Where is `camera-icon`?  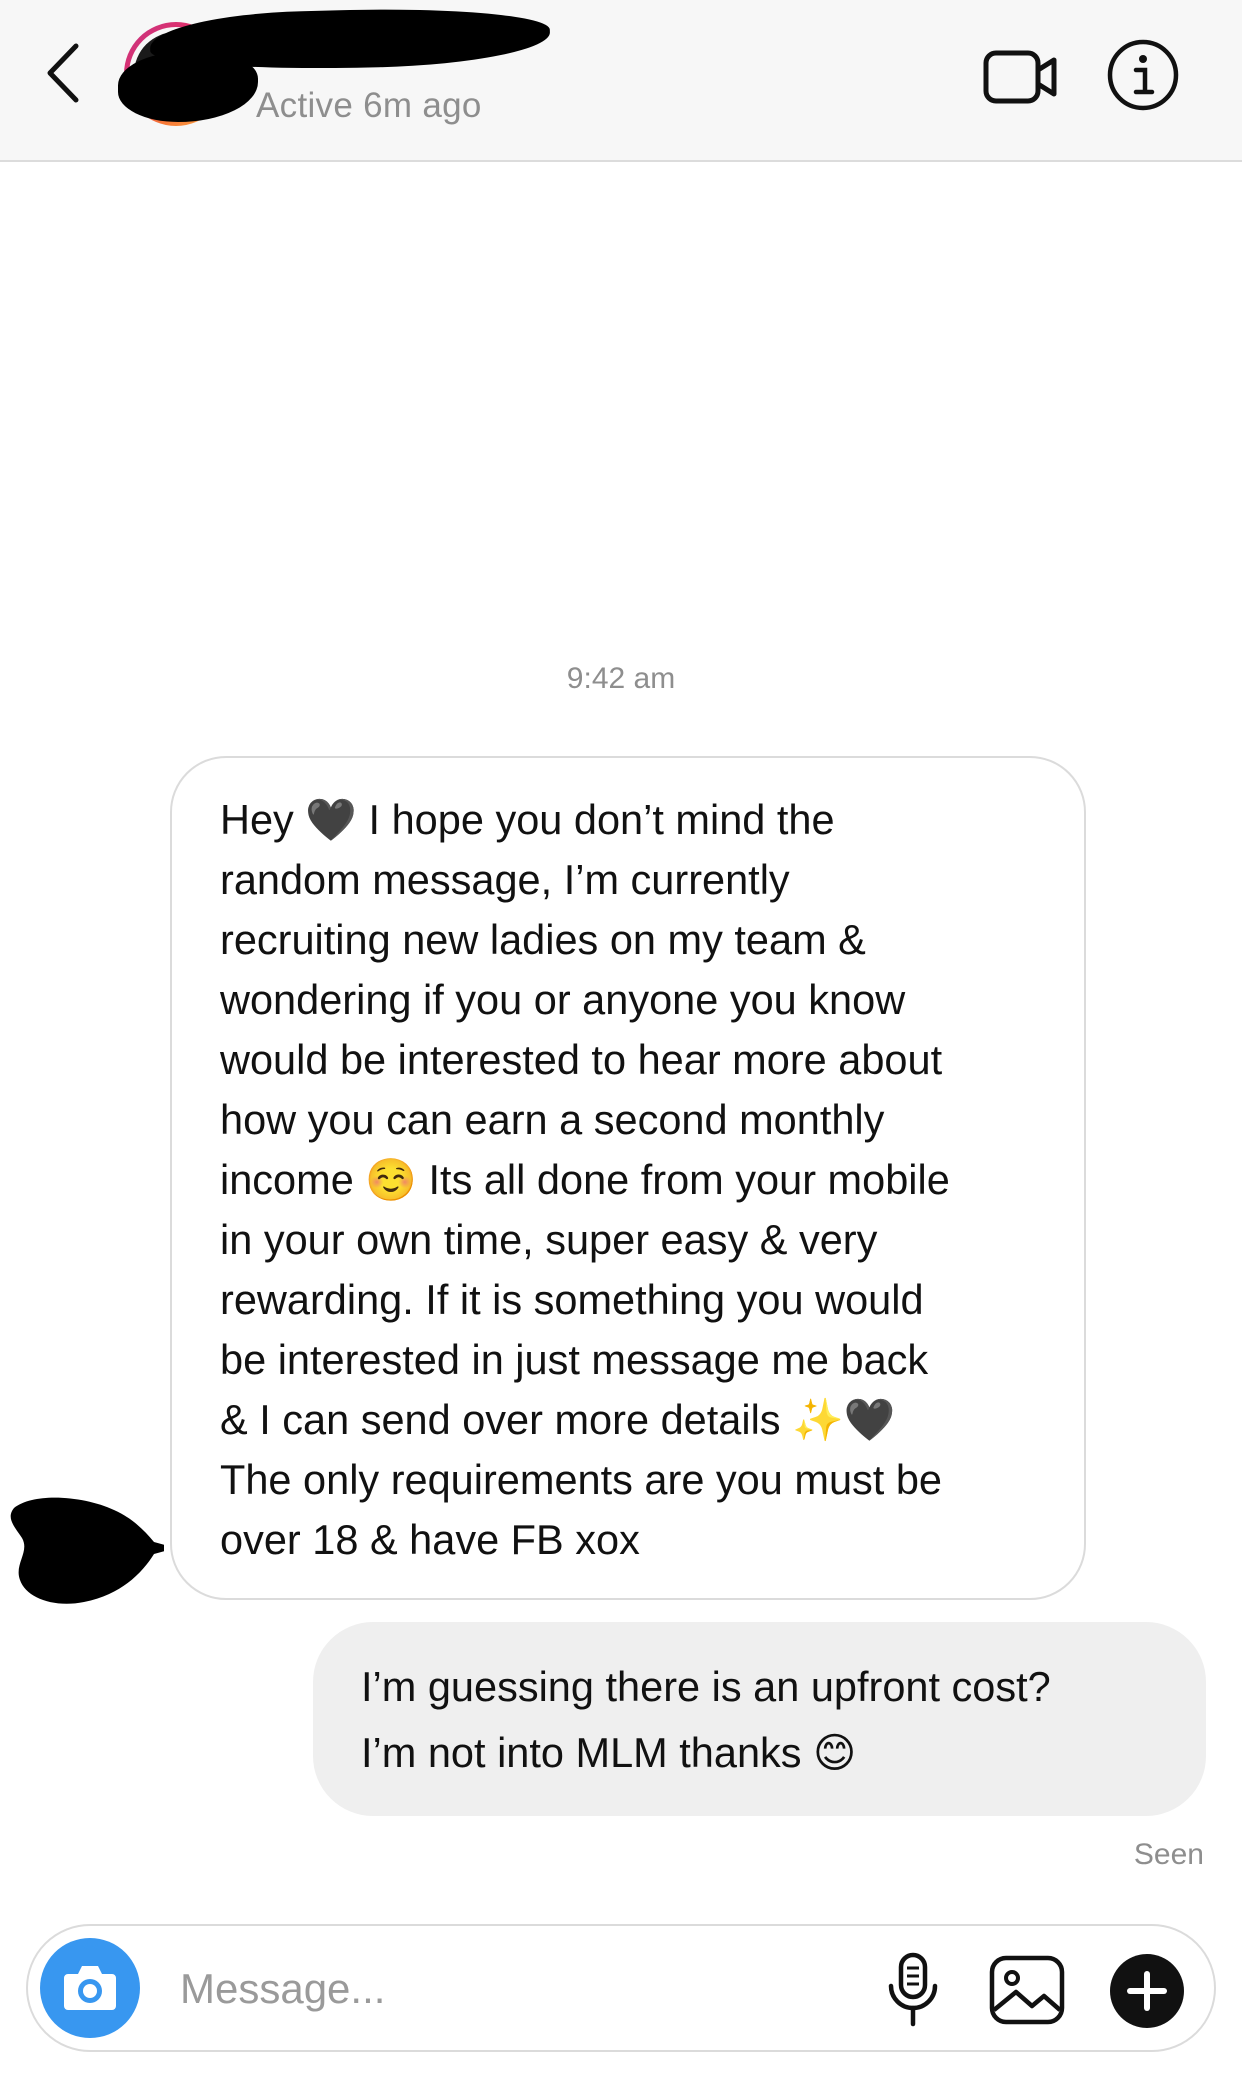 camera-icon is located at coordinates (90, 1988).